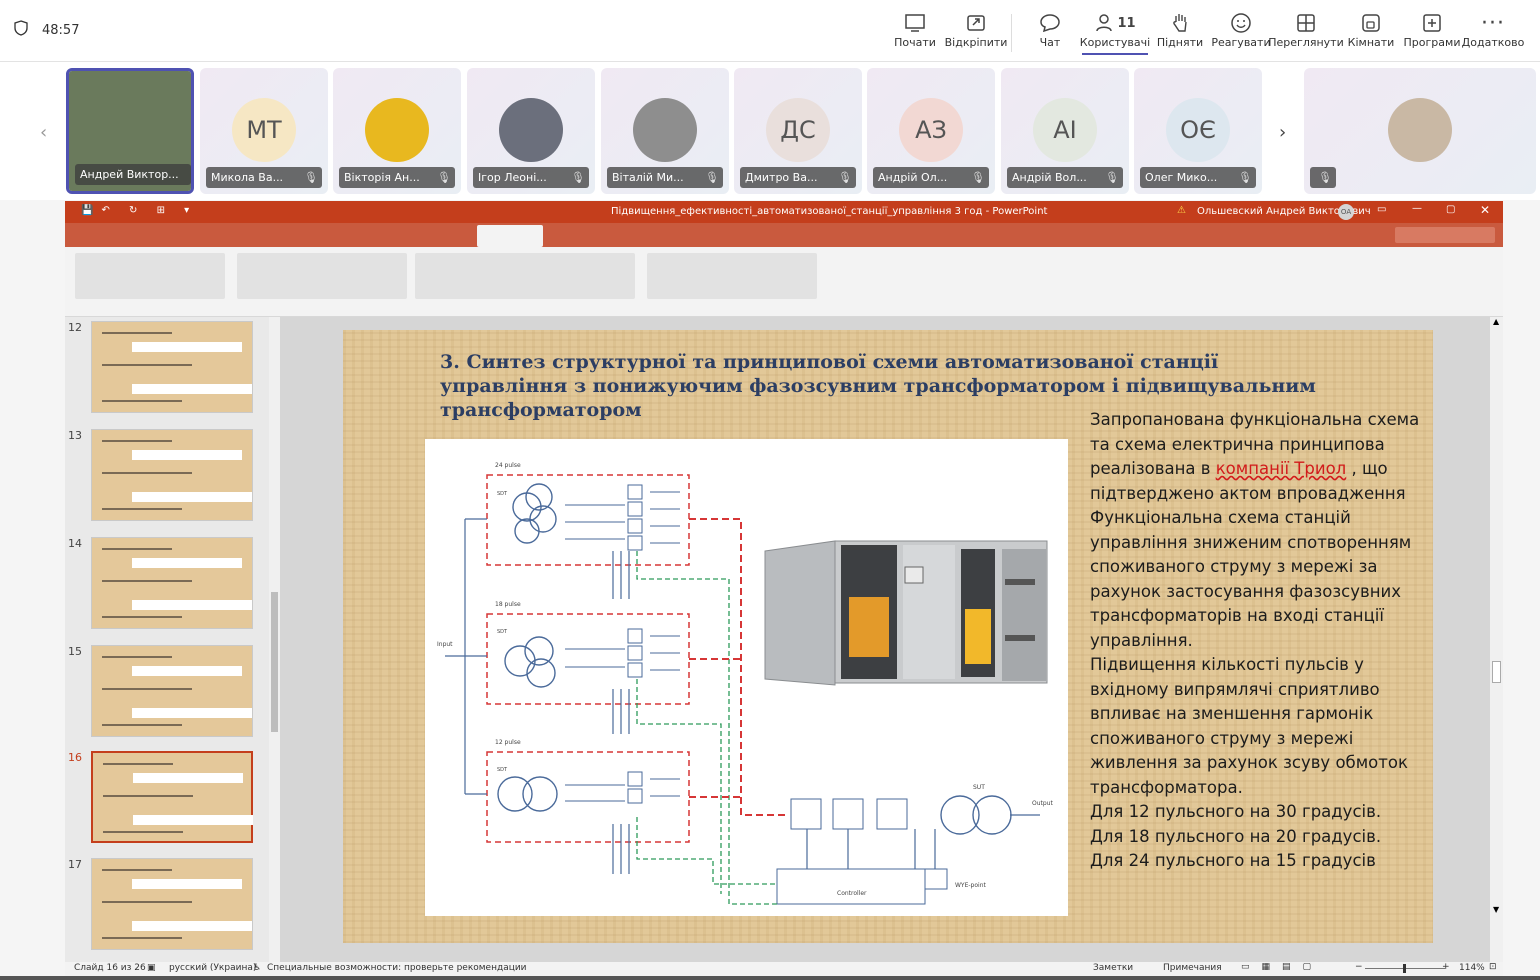 The image size is (1540, 980). I want to click on participant-name: Віталій Ми... 🎙, so click(665, 177).